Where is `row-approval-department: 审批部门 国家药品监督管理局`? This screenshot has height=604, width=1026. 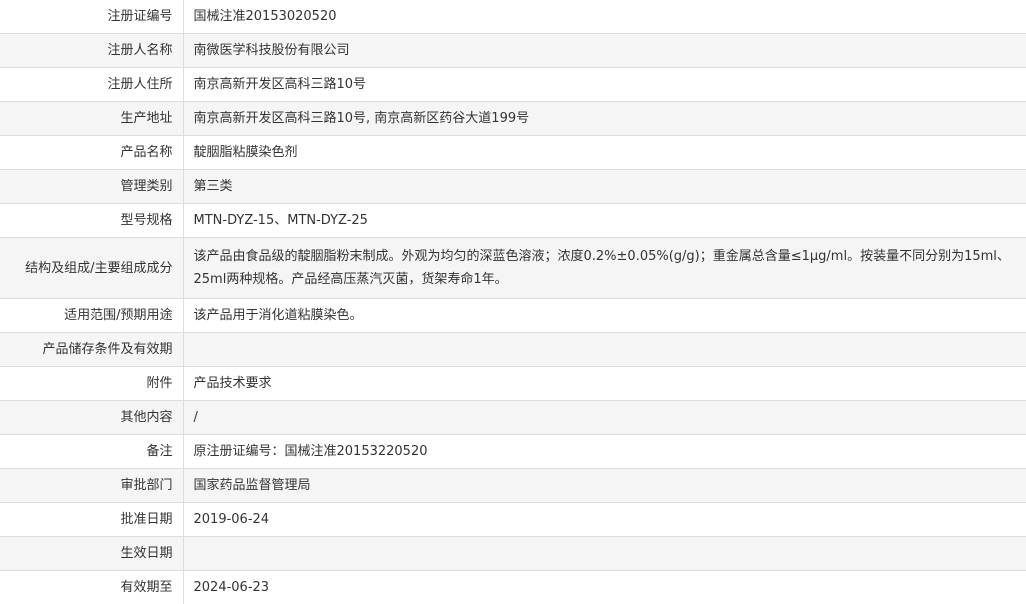
row-approval-department: 审批部门 国家药品监督管理局 is located at coordinates (513, 486).